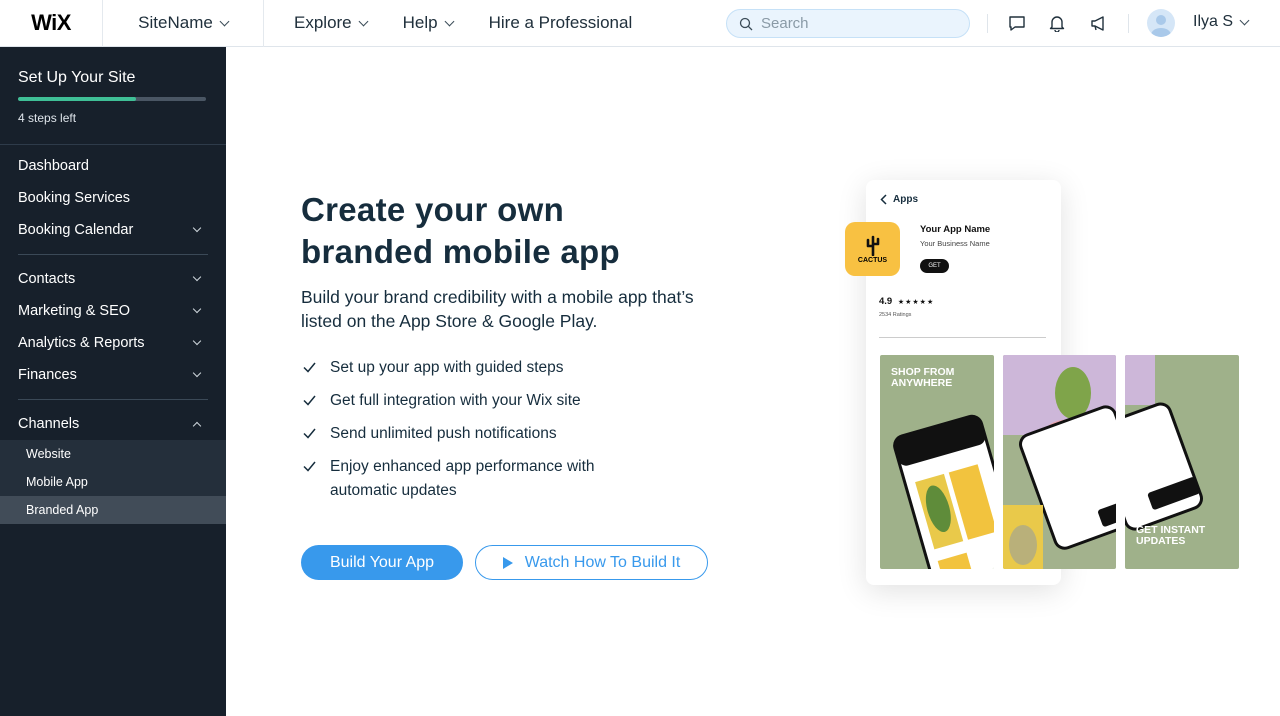  What do you see at coordinates (113, 510) in the screenshot?
I see `sidebar-subitem-branded-app: Branded App` at bounding box center [113, 510].